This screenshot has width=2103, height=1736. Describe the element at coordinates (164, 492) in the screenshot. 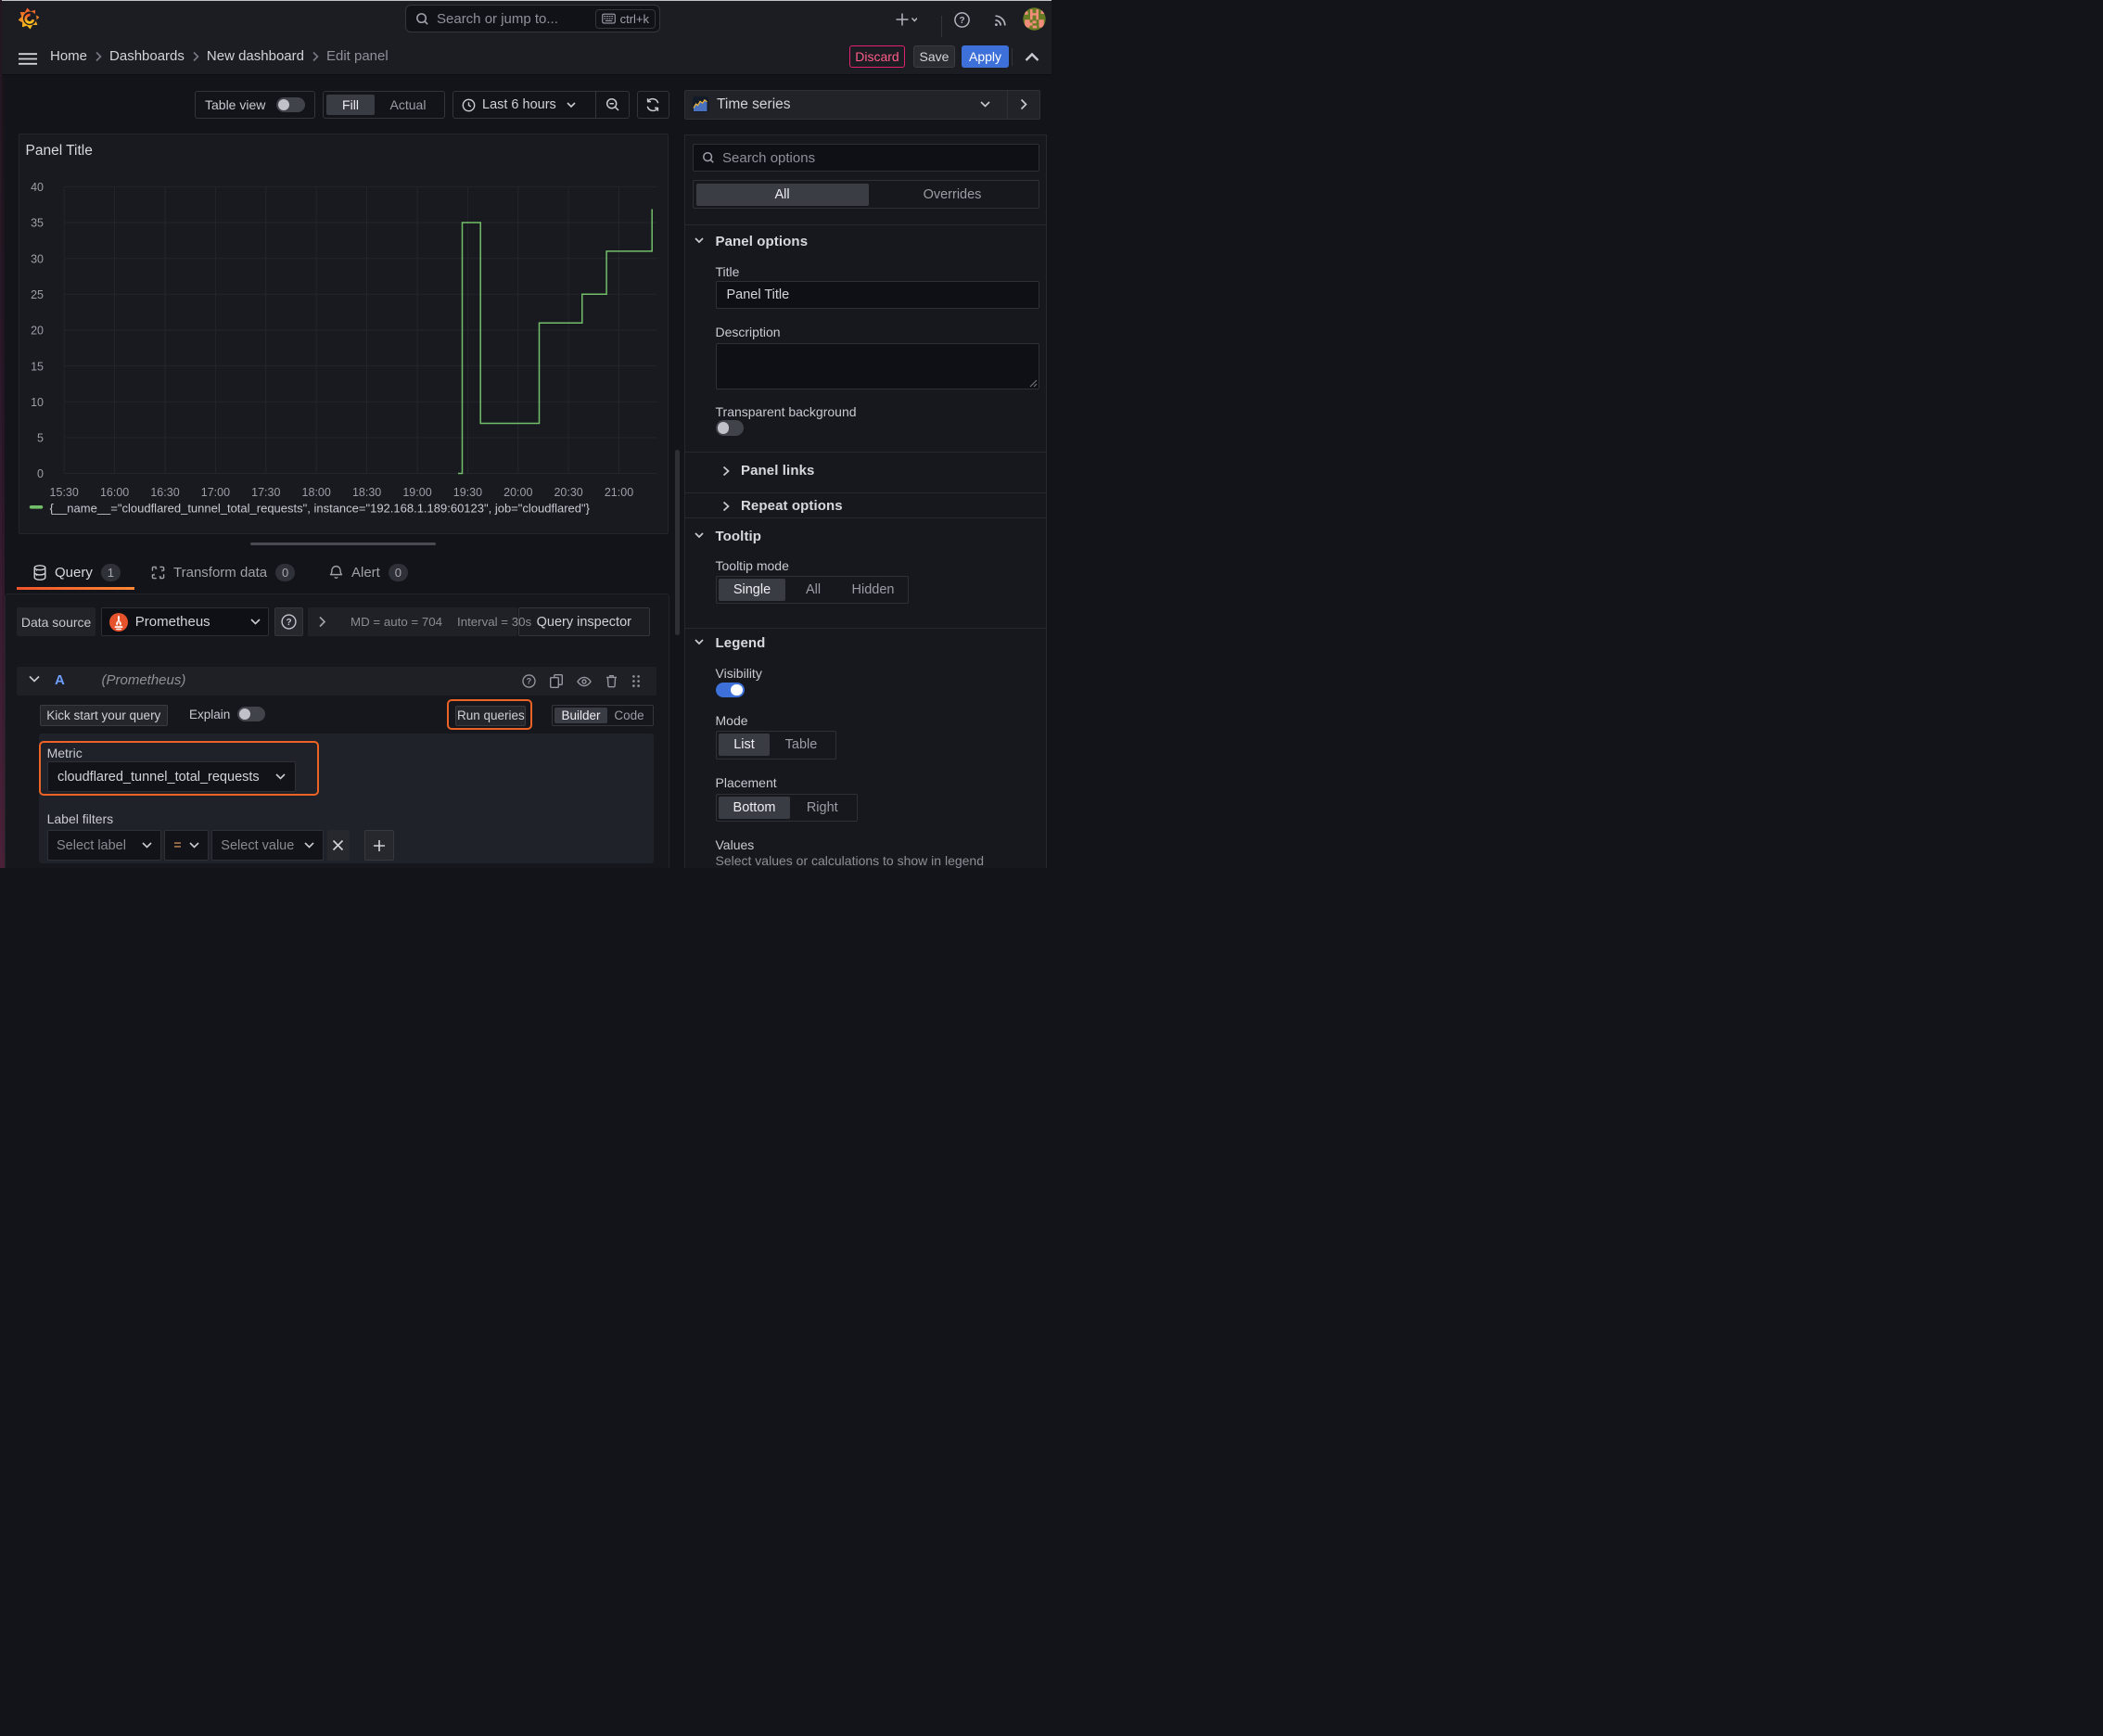

I see `svg-text: 16:30` at that location.